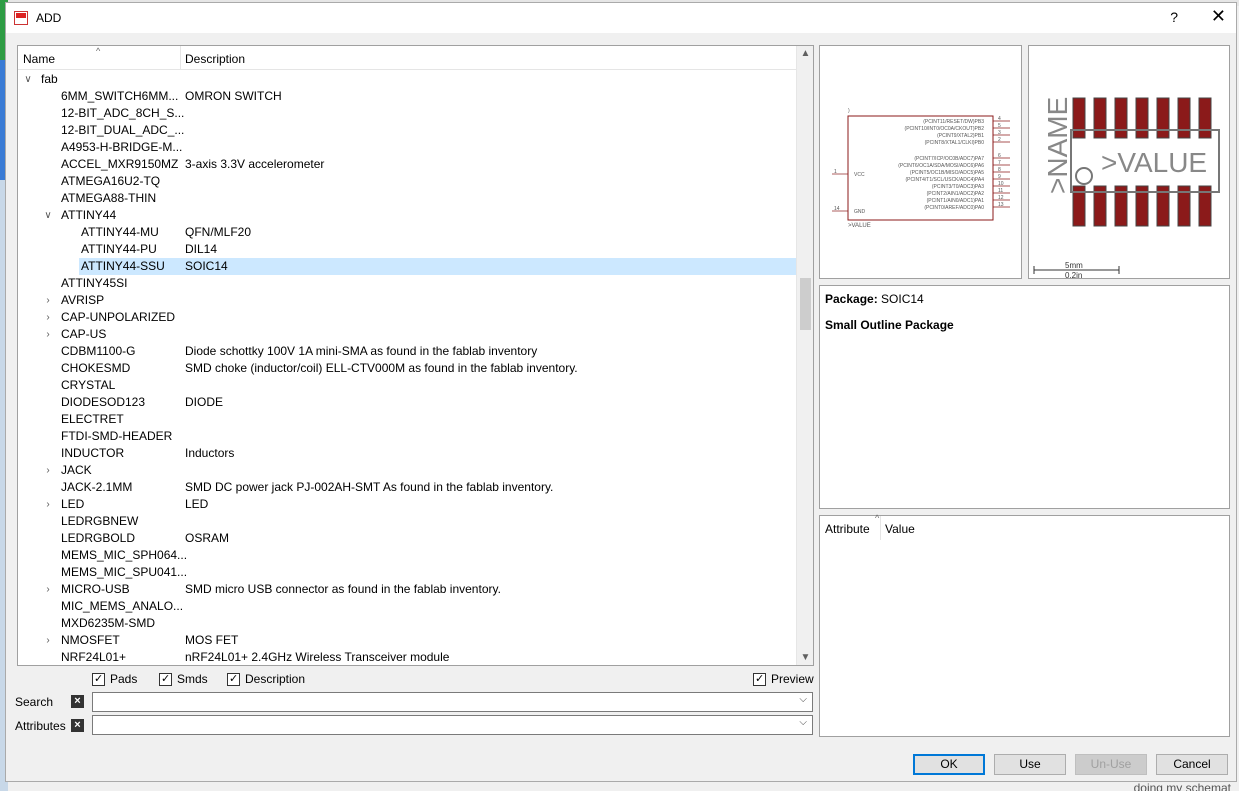  What do you see at coordinates (120, 232) in the screenshot?
I see `tree-row-name: ATTINY44-MU` at bounding box center [120, 232].